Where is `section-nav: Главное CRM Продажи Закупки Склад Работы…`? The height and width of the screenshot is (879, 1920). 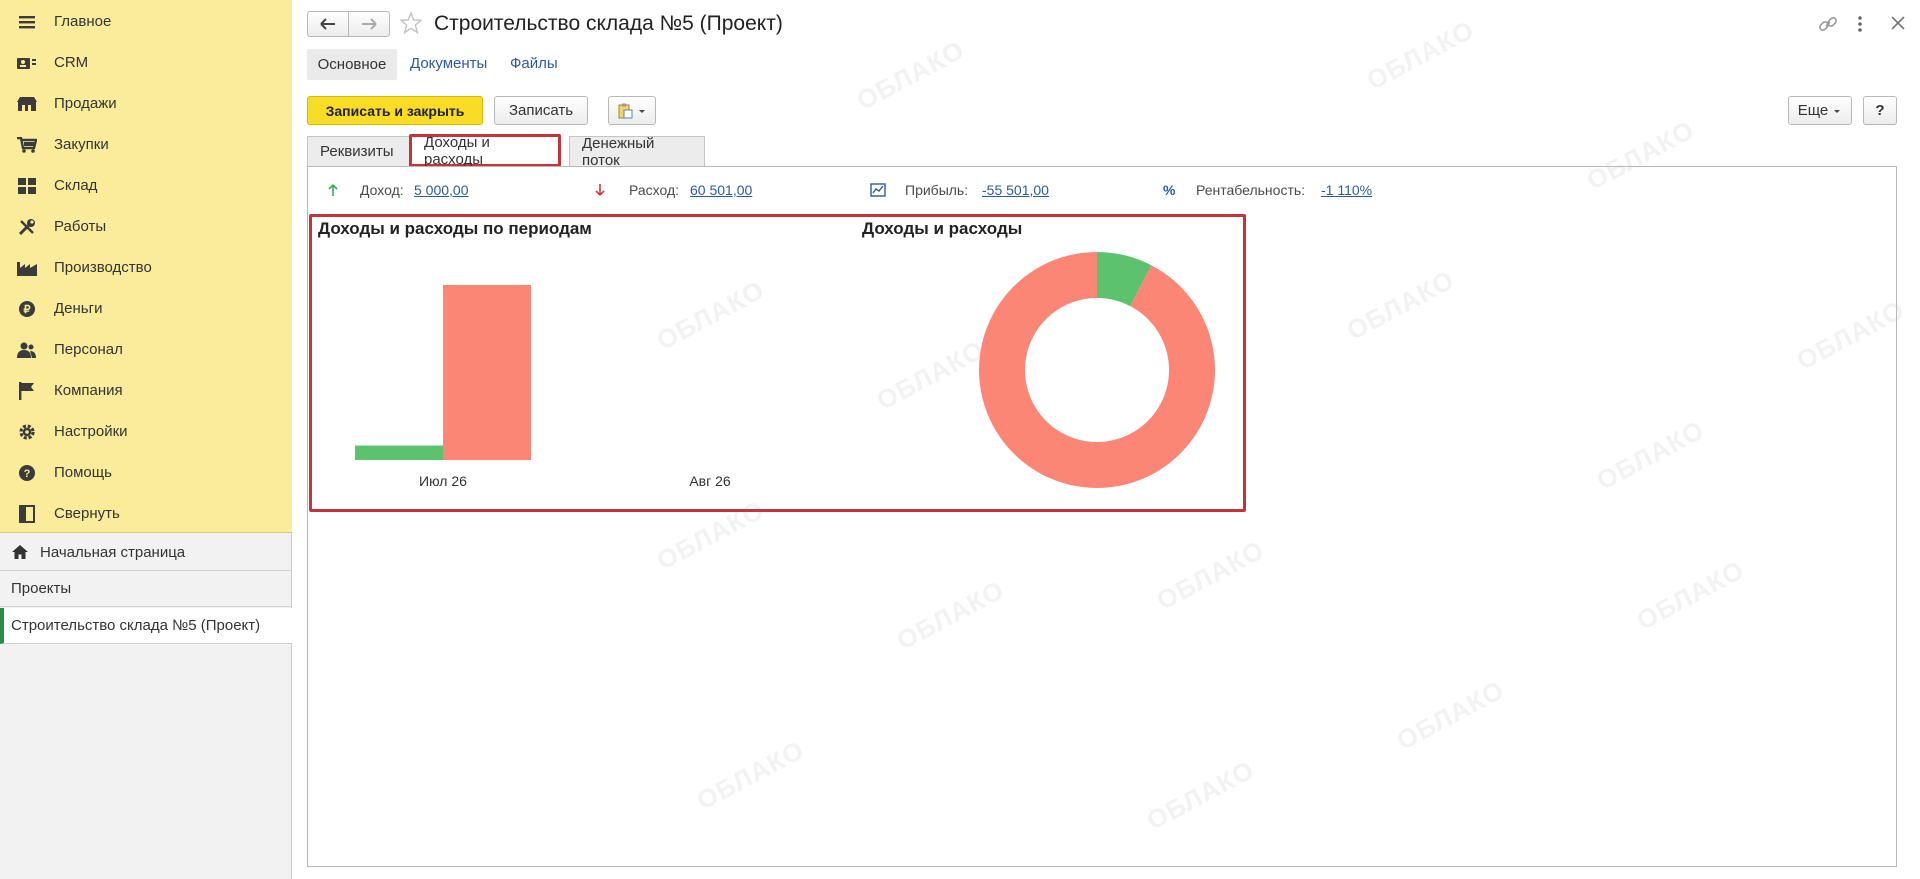 section-nav: Главное CRM Продажи Закупки Склад Работы… is located at coordinates (146, 266).